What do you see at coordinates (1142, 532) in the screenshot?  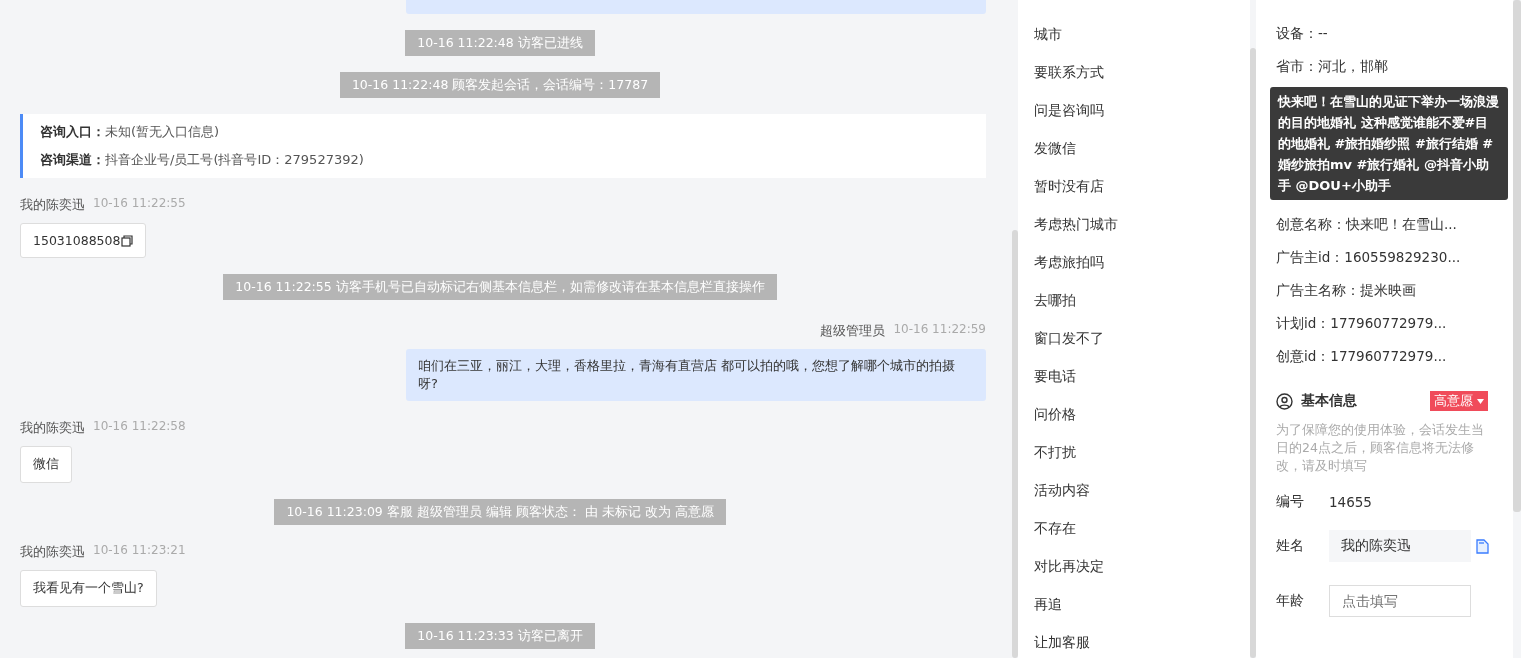 I see `quick-reply-item: 不存在` at bounding box center [1142, 532].